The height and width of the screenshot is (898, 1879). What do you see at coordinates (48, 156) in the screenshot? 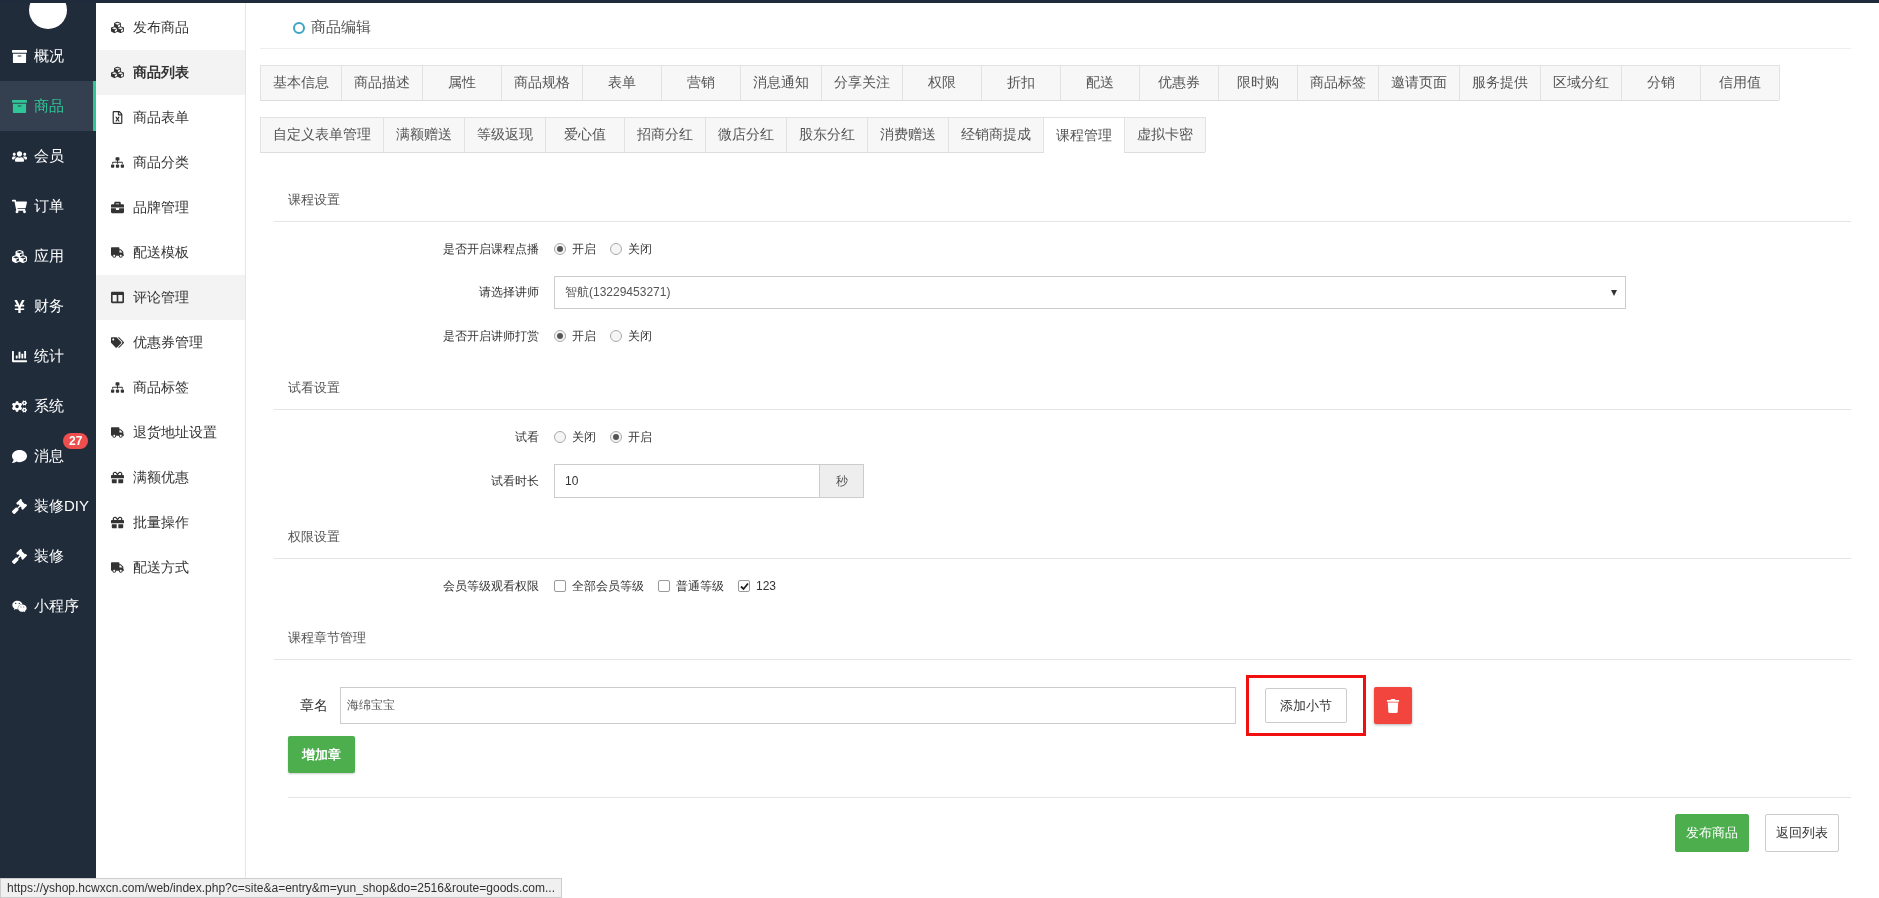
I see `nav-item: 会员` at bounding box center [48, 156].